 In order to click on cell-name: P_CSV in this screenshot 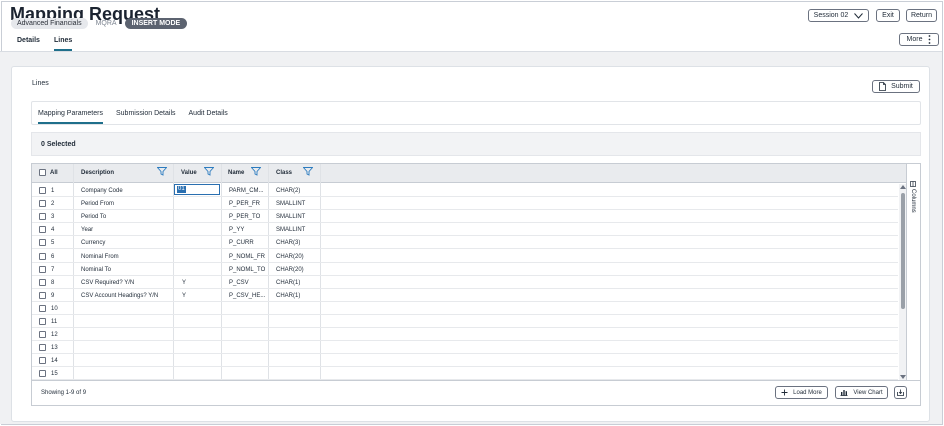, I will do `click(239, 283)`.